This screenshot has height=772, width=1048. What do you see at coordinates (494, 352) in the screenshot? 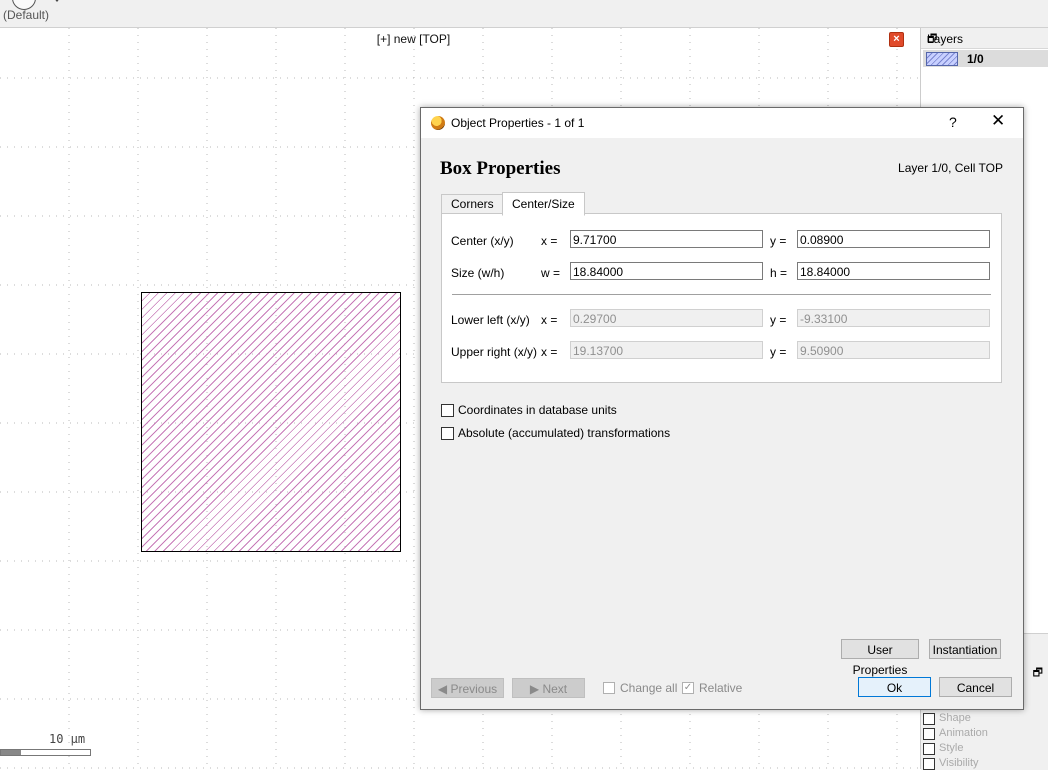
I see `upper-right-label: Upper right (x/y)` at bounding box center [494, 352].